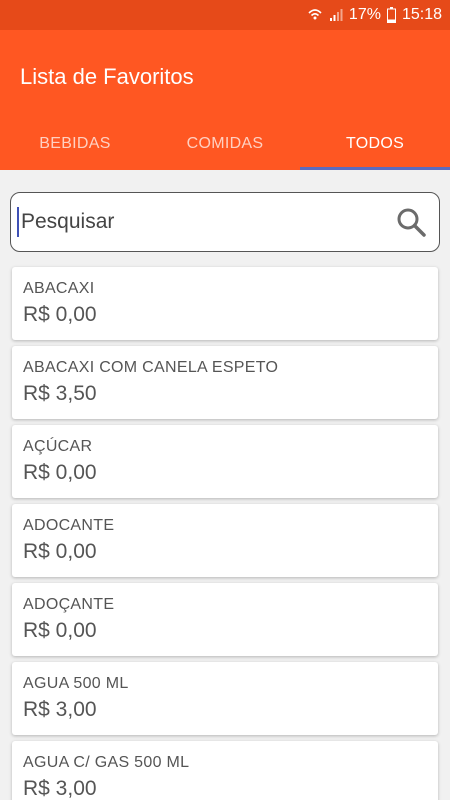 The width and height of the screenshot is (450, 800). I want to click on list-item: ABACAXI COM CANELA ESPETO R$ 3,50, so click(225, 382).